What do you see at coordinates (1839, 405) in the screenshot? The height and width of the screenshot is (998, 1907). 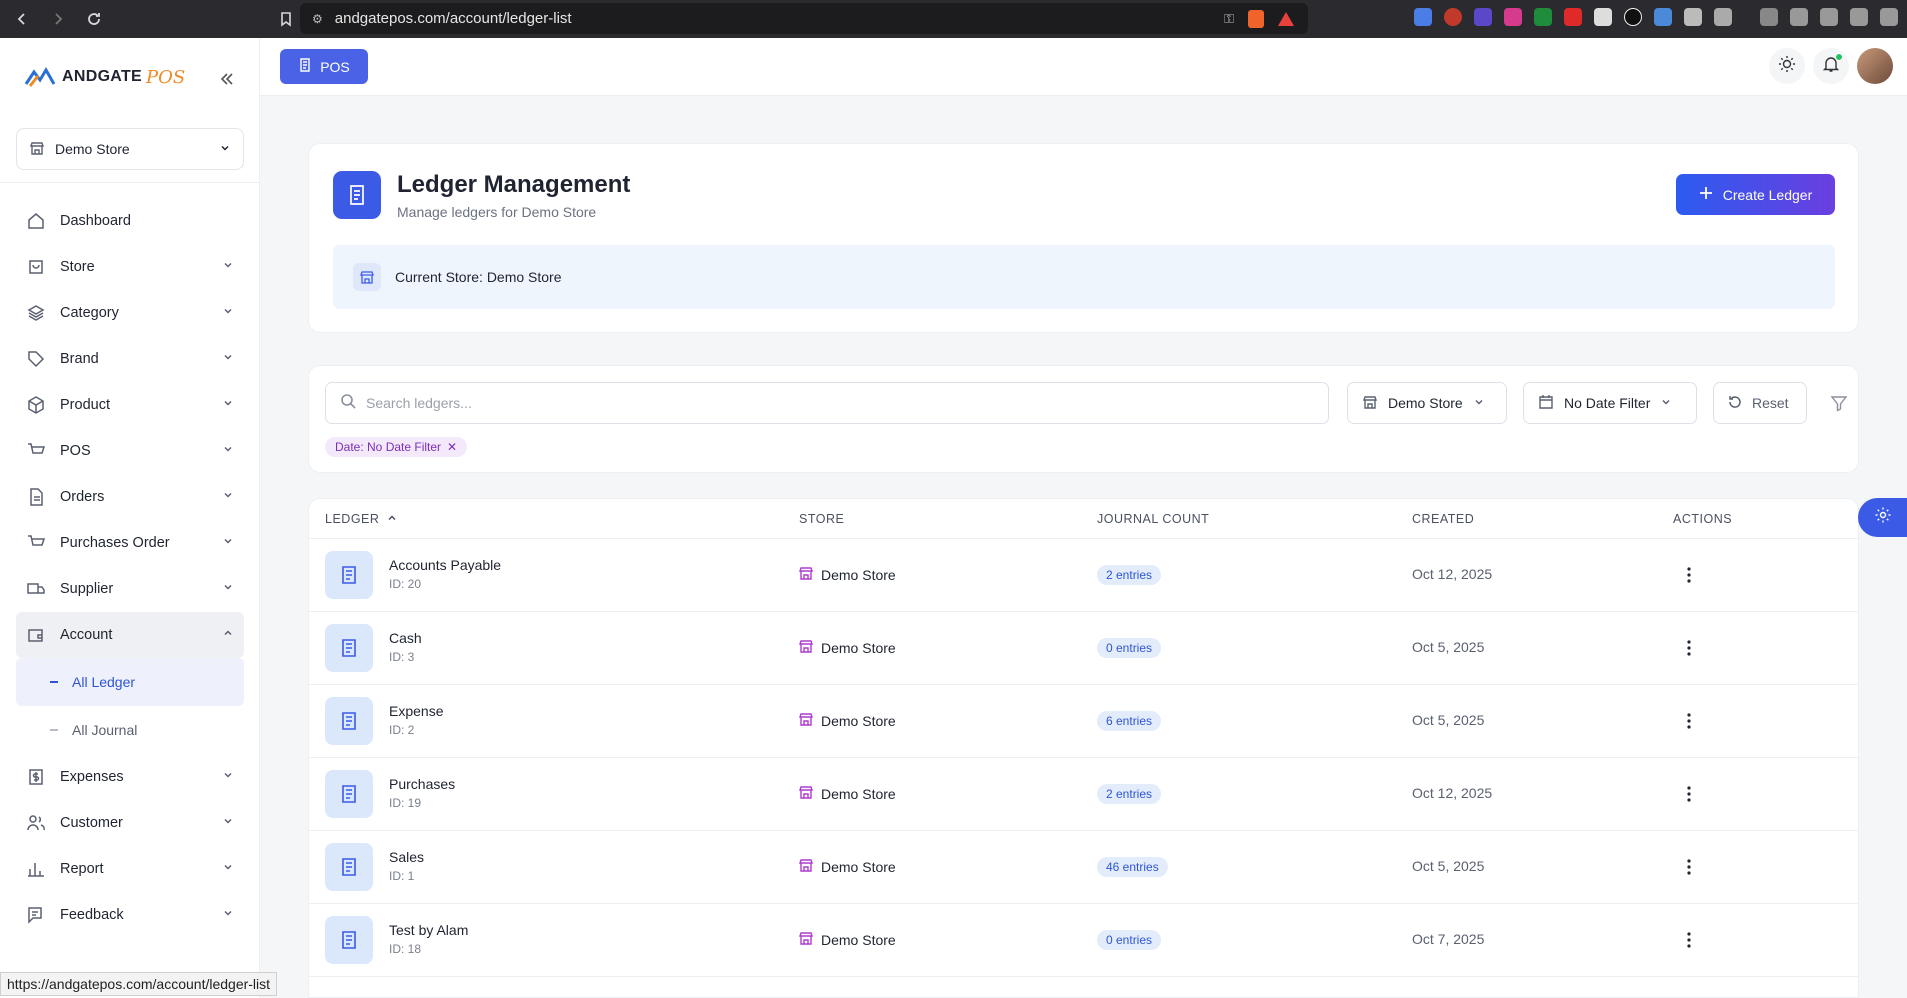 I see `filter-icon` at bounding box center [1839, 405].